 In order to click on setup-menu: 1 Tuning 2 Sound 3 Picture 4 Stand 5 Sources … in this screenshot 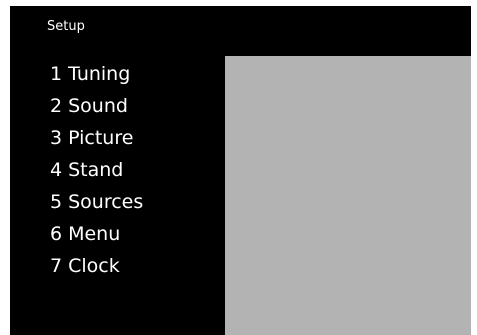, I will do `click(96, 174)`.